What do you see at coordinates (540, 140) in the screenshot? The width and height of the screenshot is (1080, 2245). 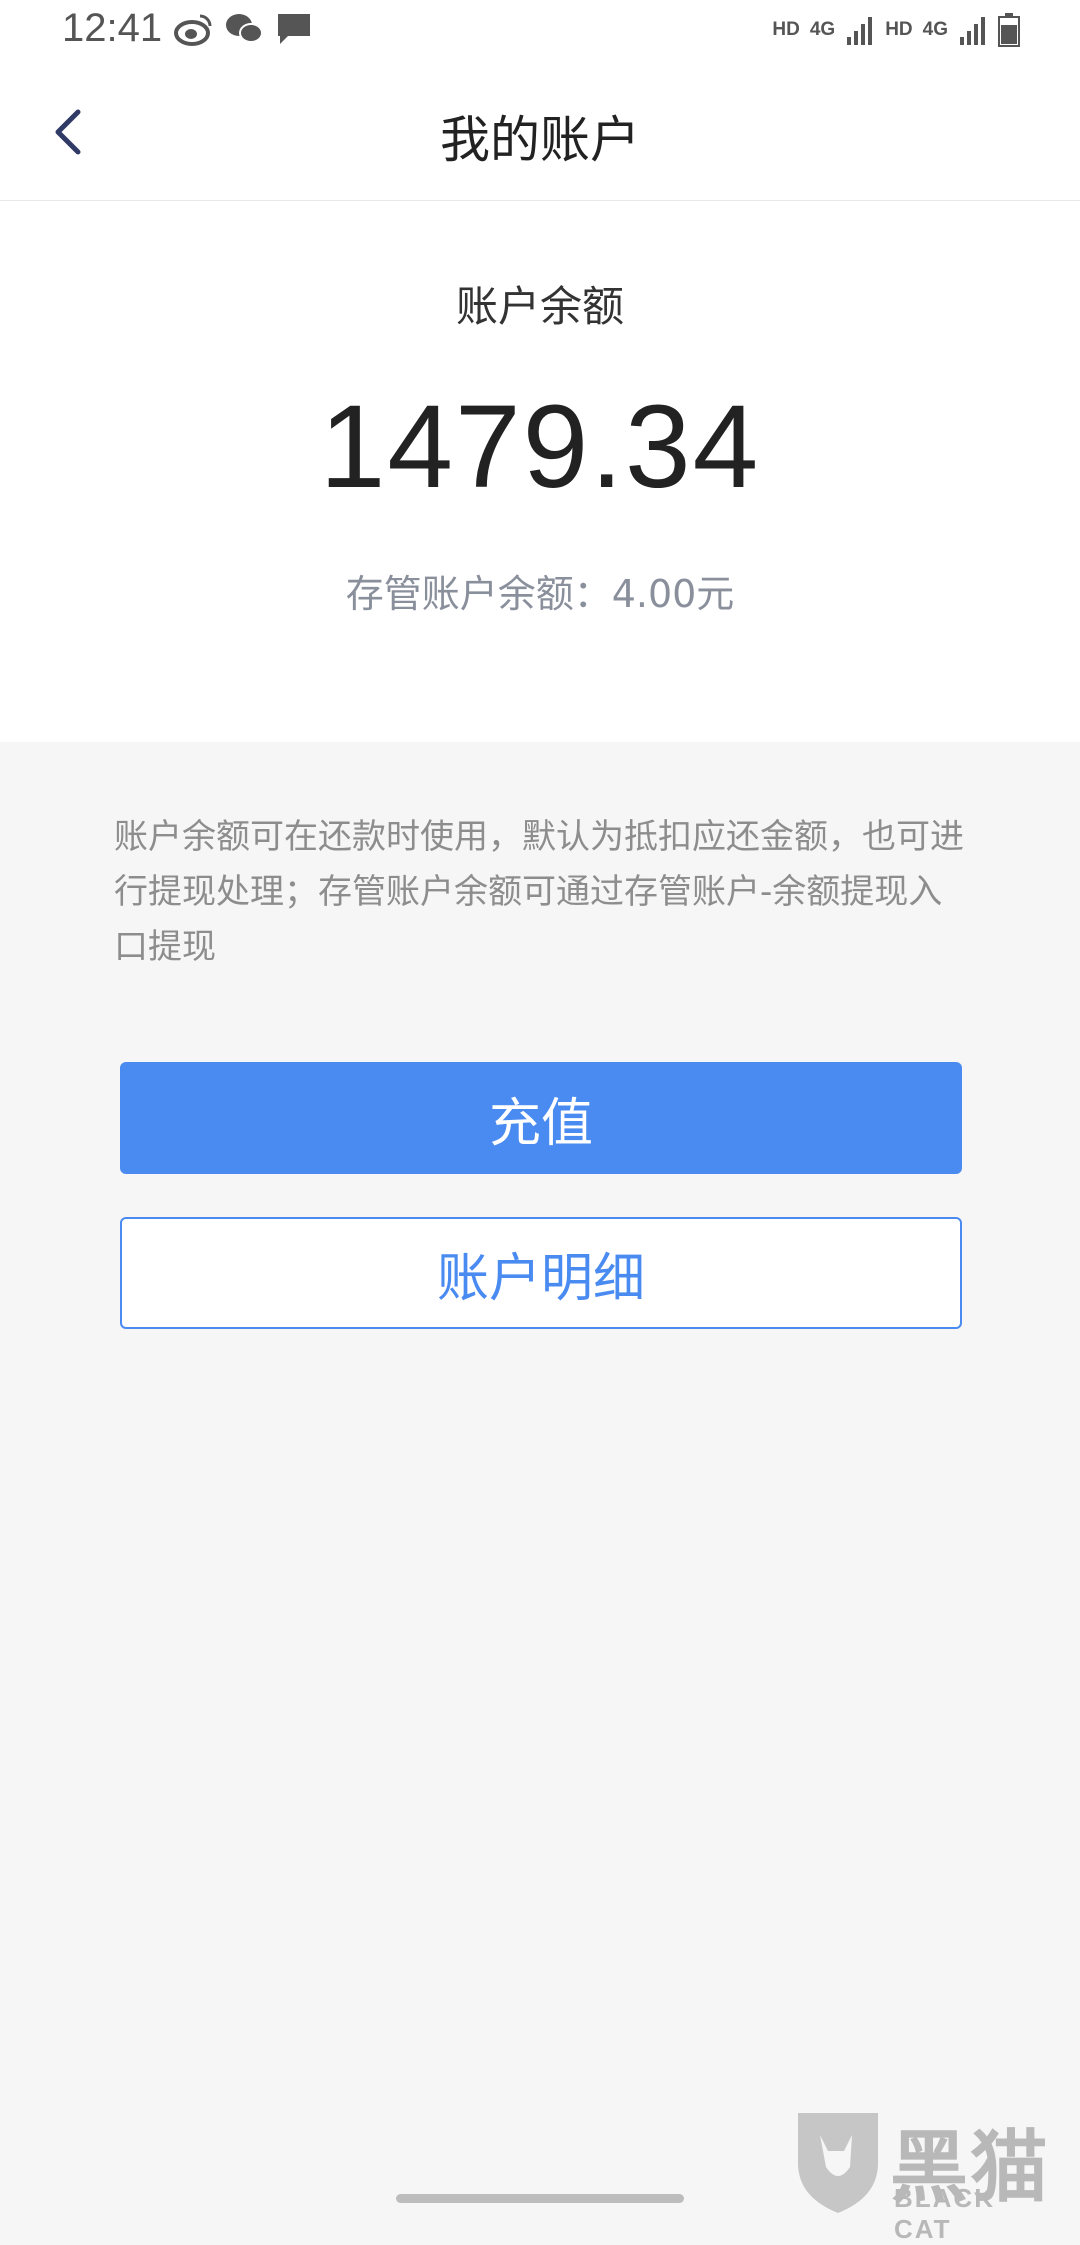 I see `page-title: 我的账户` at bounding box center [540, 140].